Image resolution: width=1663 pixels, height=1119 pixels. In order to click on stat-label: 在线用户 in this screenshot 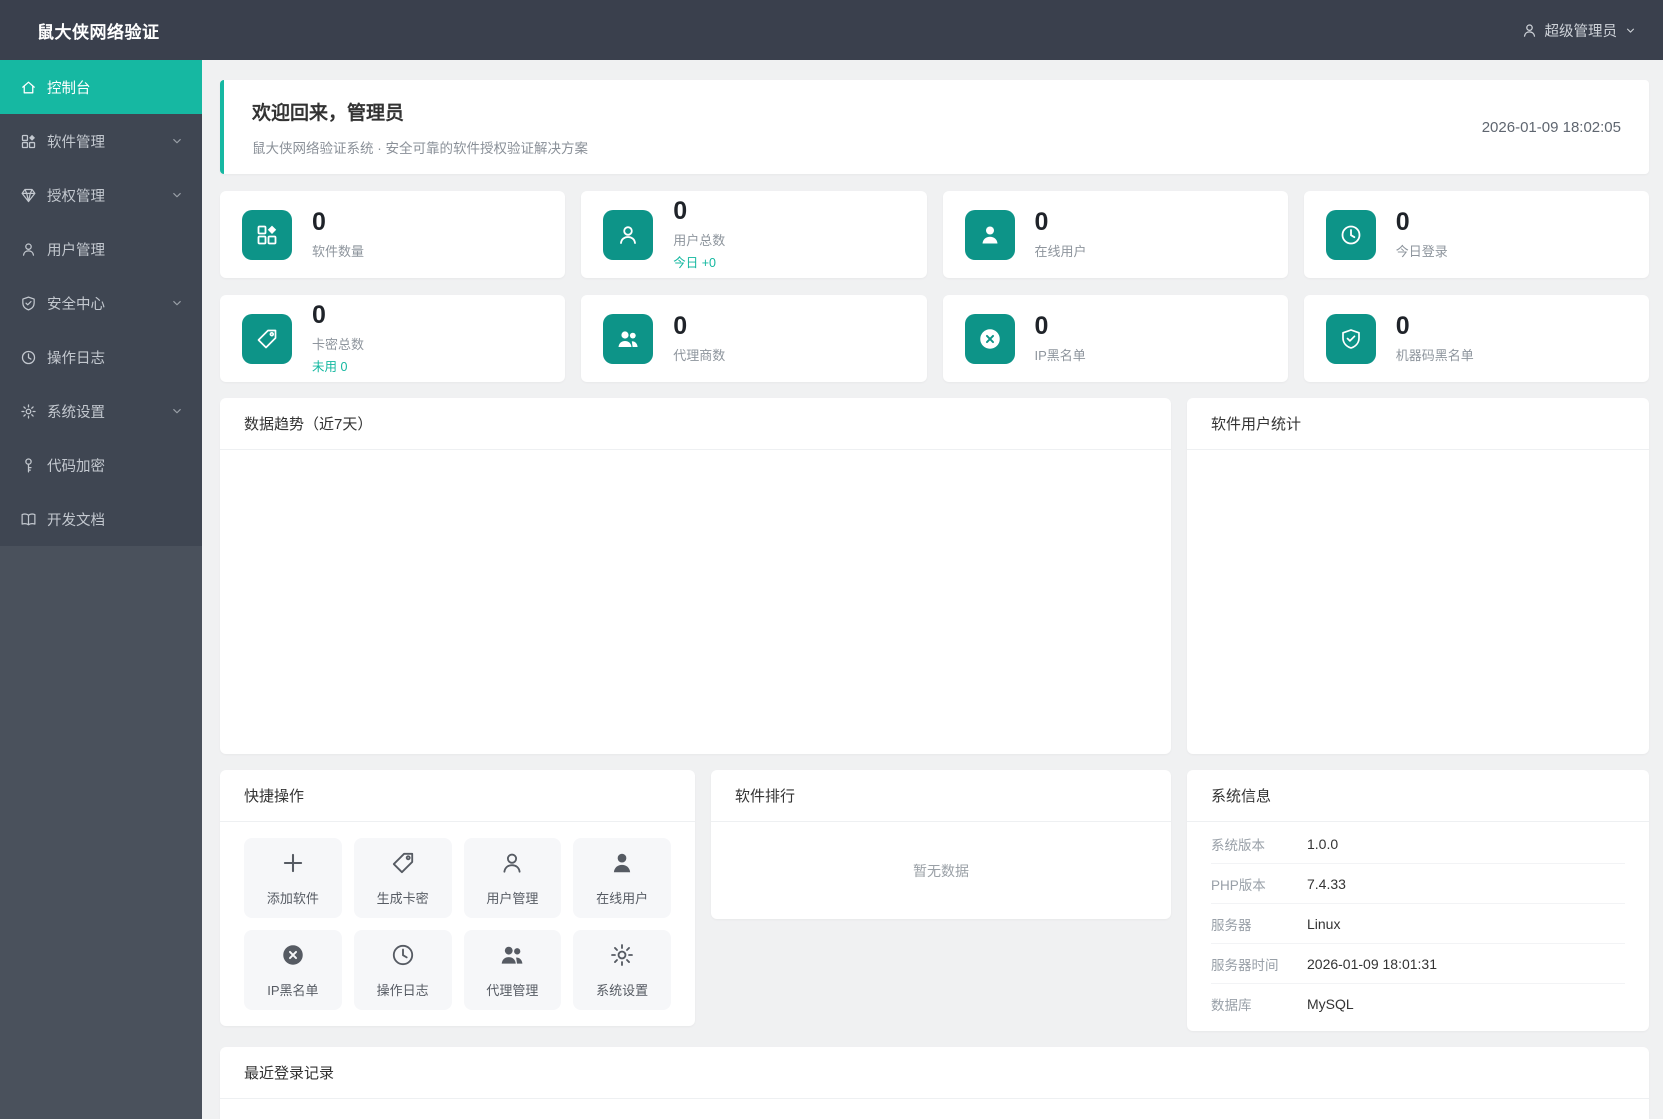, I will do `click(1060, 251)`.